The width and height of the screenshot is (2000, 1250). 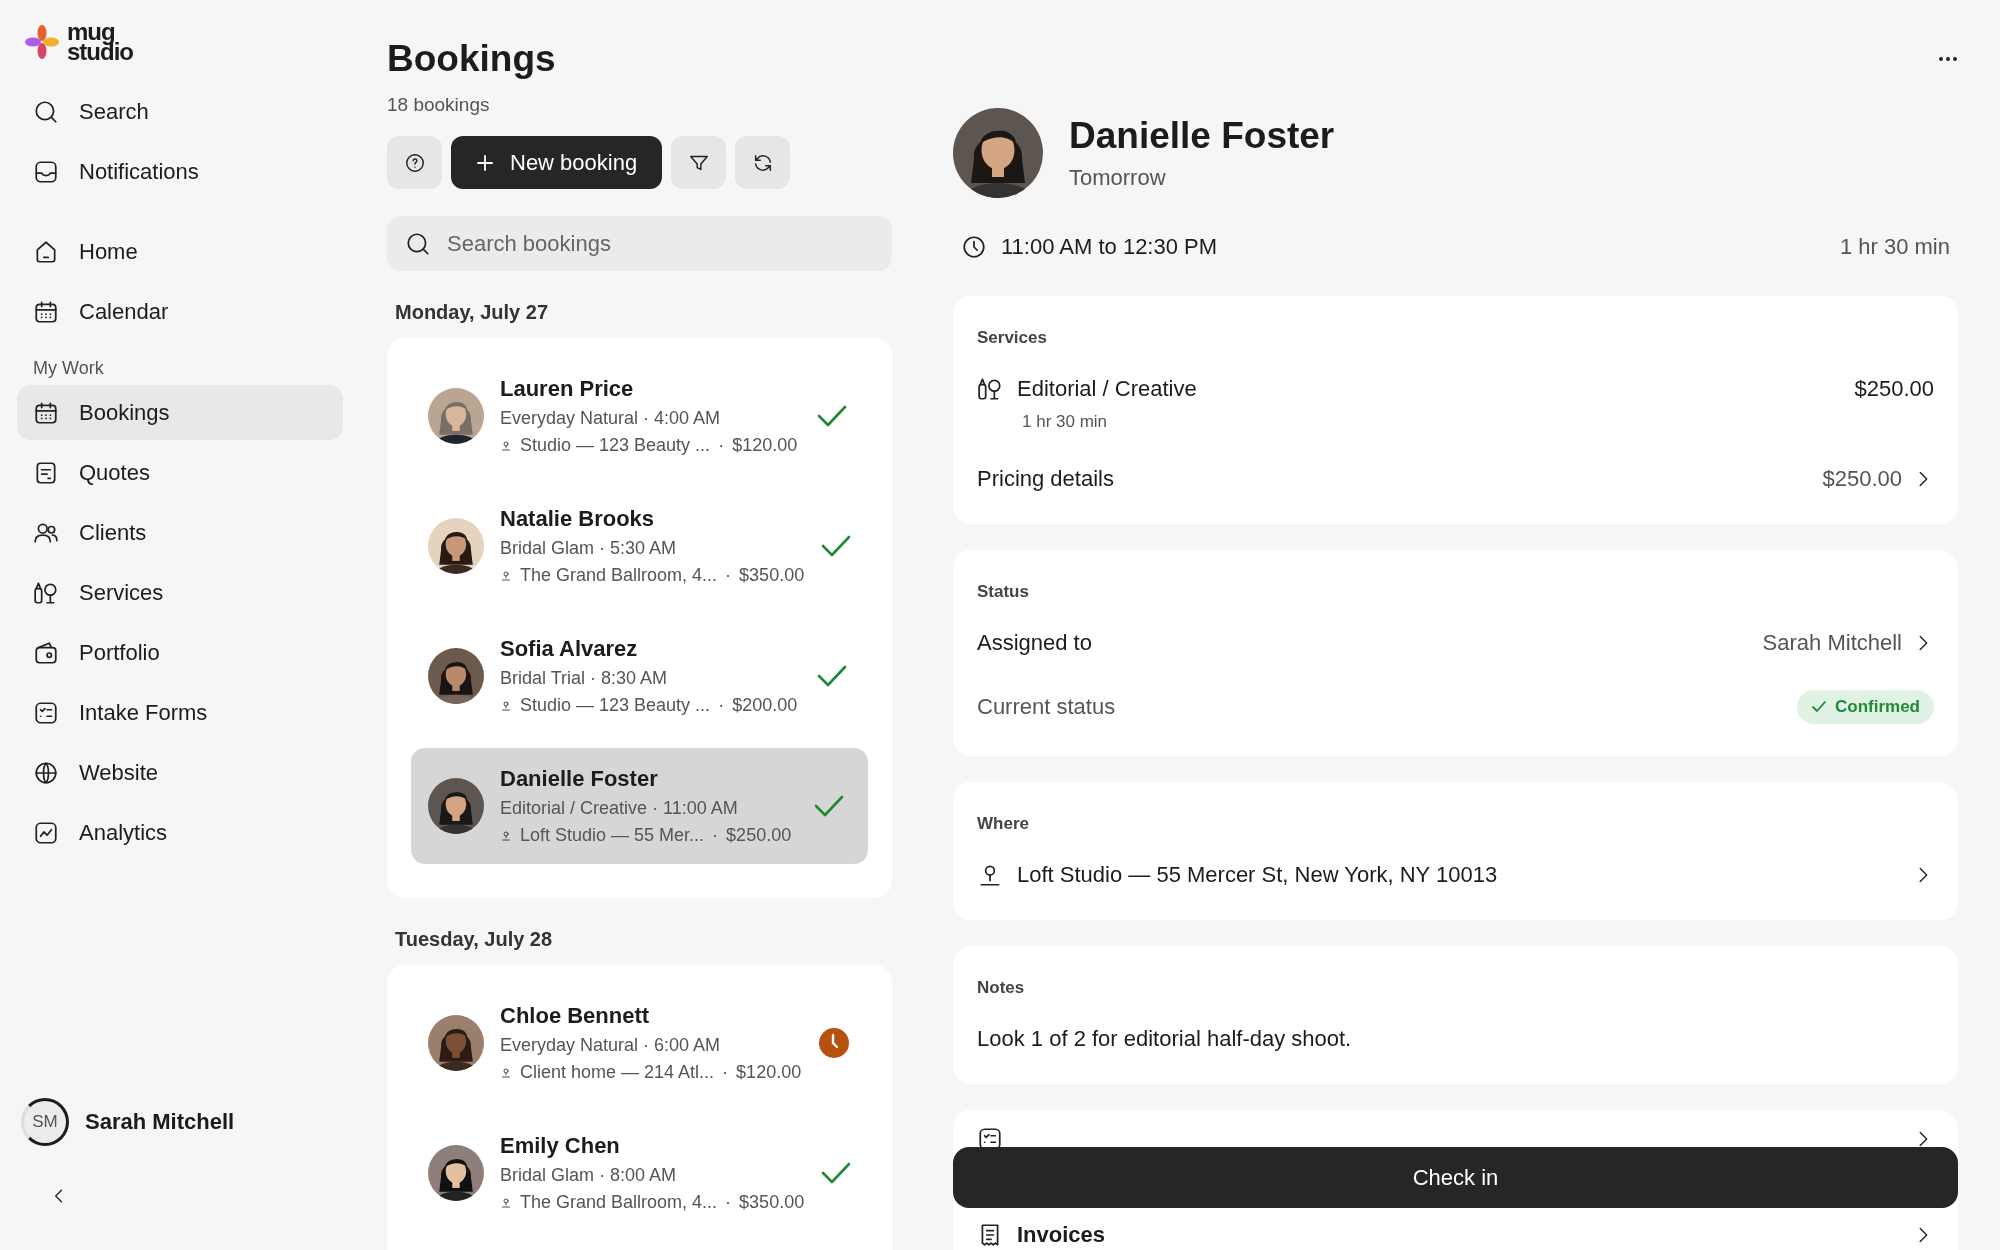 What do you see at coordinates (765, 705) in the screenshot?
I see `price-text: $200.00` at bounding box center [765, 705].